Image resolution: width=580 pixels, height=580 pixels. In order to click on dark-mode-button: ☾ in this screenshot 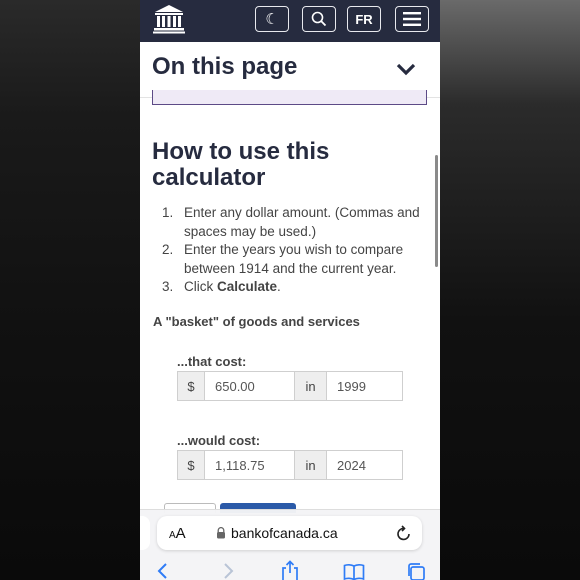, I will do `click(272, 19)`.